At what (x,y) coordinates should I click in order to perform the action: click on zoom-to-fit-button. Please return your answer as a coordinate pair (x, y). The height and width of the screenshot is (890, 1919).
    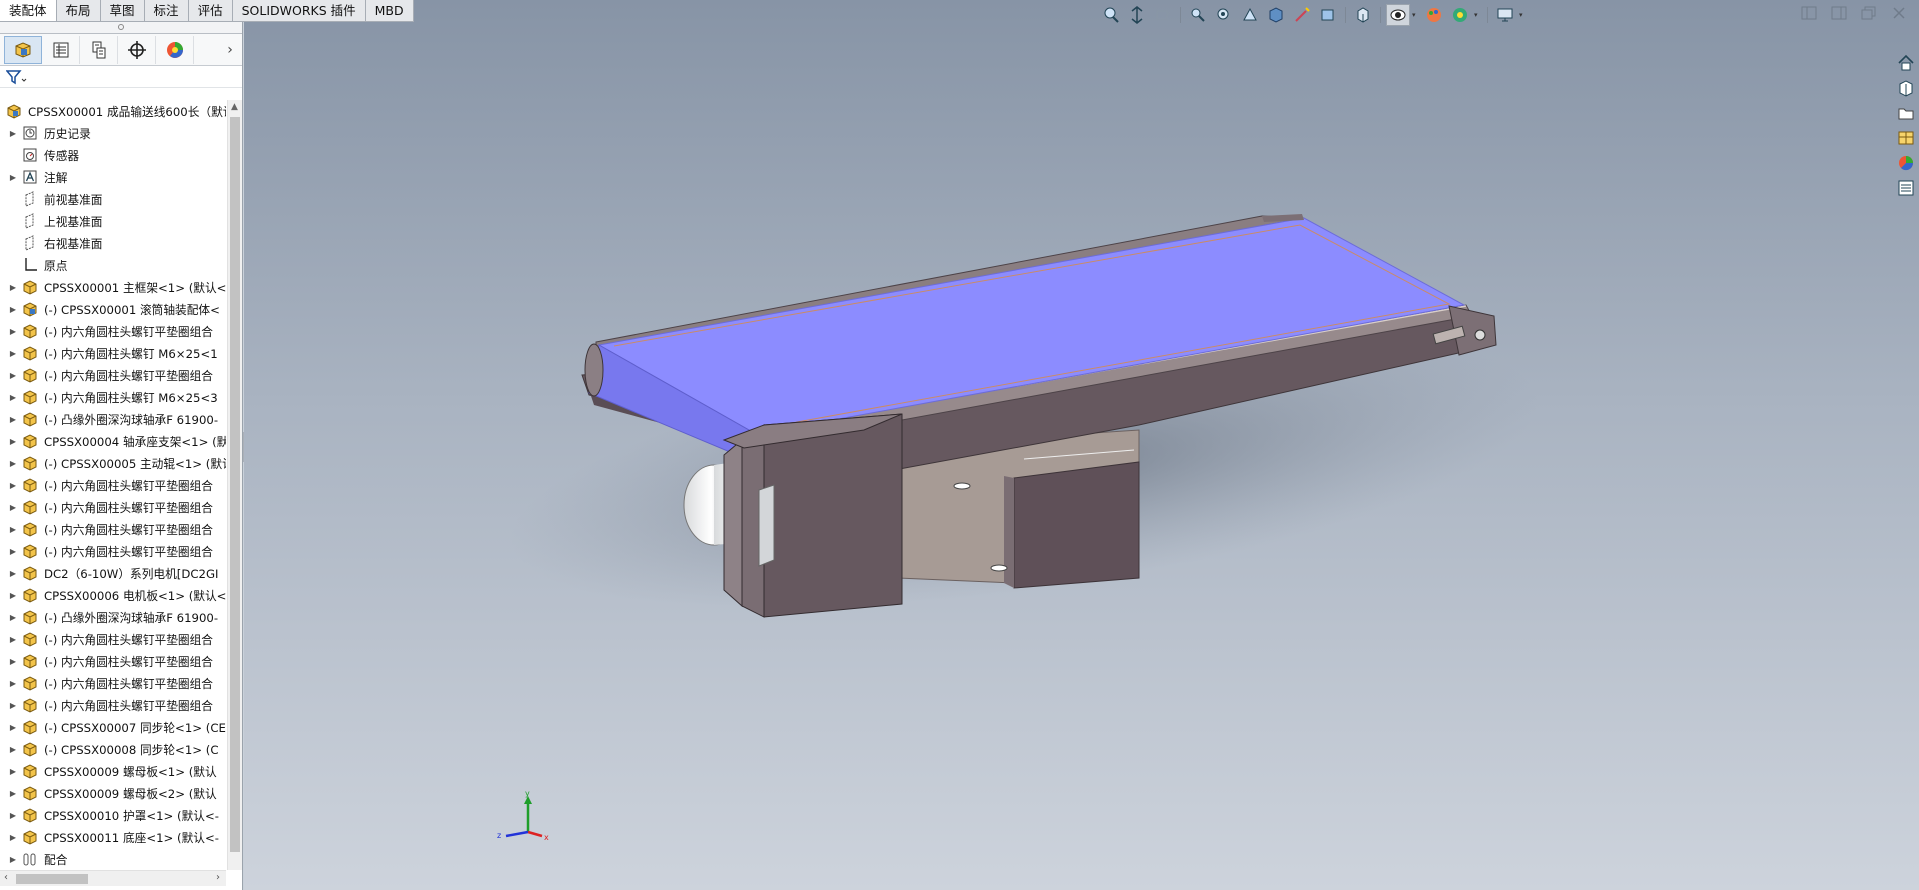
    Looking at the image, I should click on (1111, 15).